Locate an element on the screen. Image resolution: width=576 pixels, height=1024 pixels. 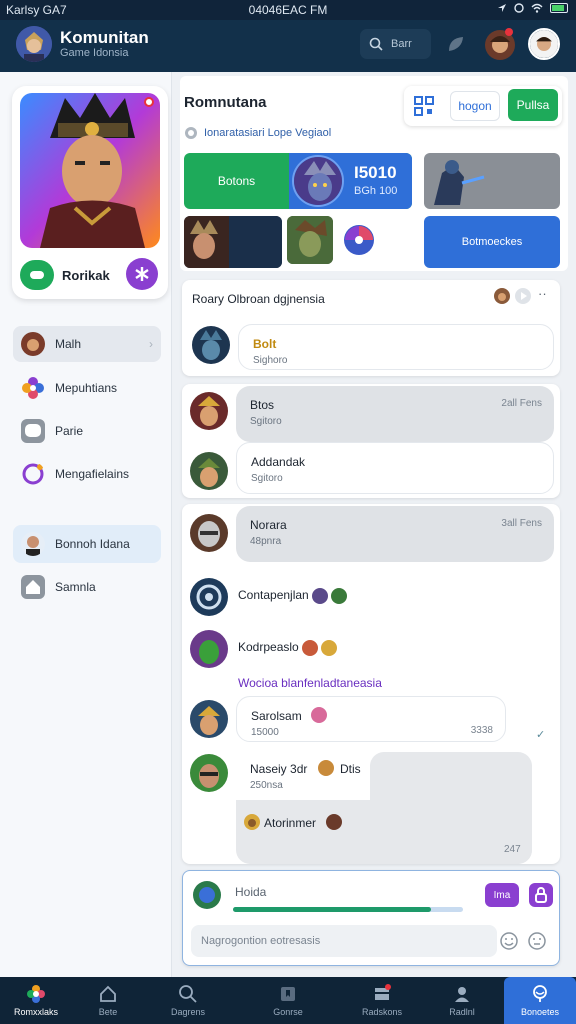
nav-dagrens: Dagrens is located at coordinates (188, 1000).